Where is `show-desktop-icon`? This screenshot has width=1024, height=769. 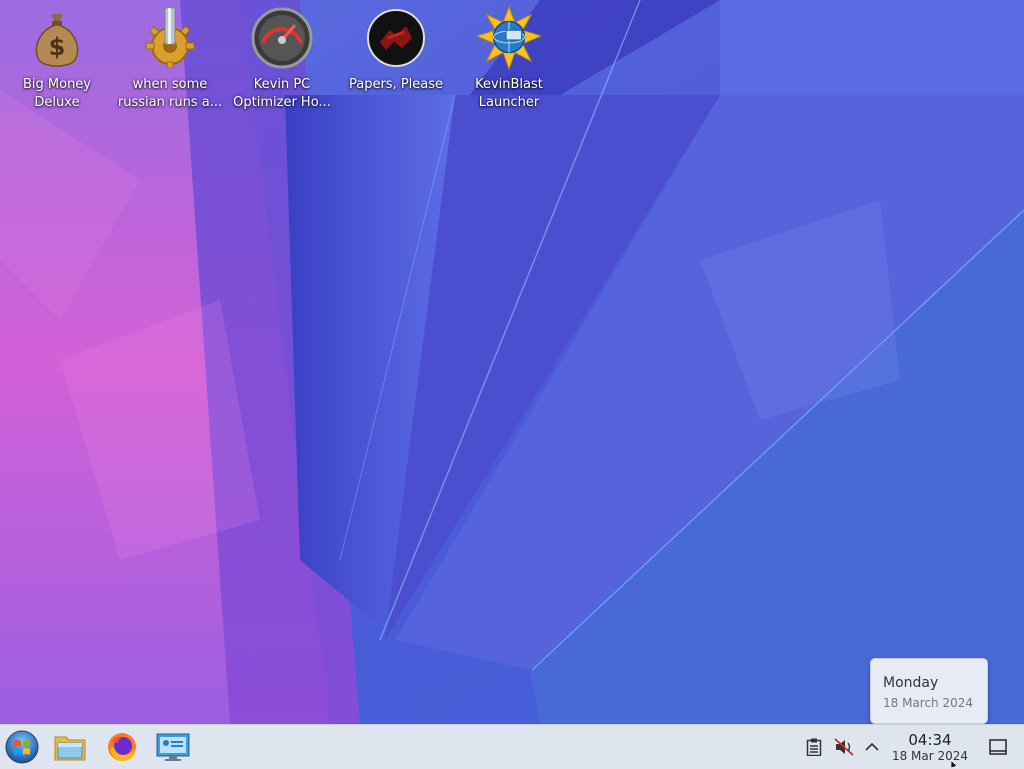
show-desktop-icon is located at coordinates (998, 747).